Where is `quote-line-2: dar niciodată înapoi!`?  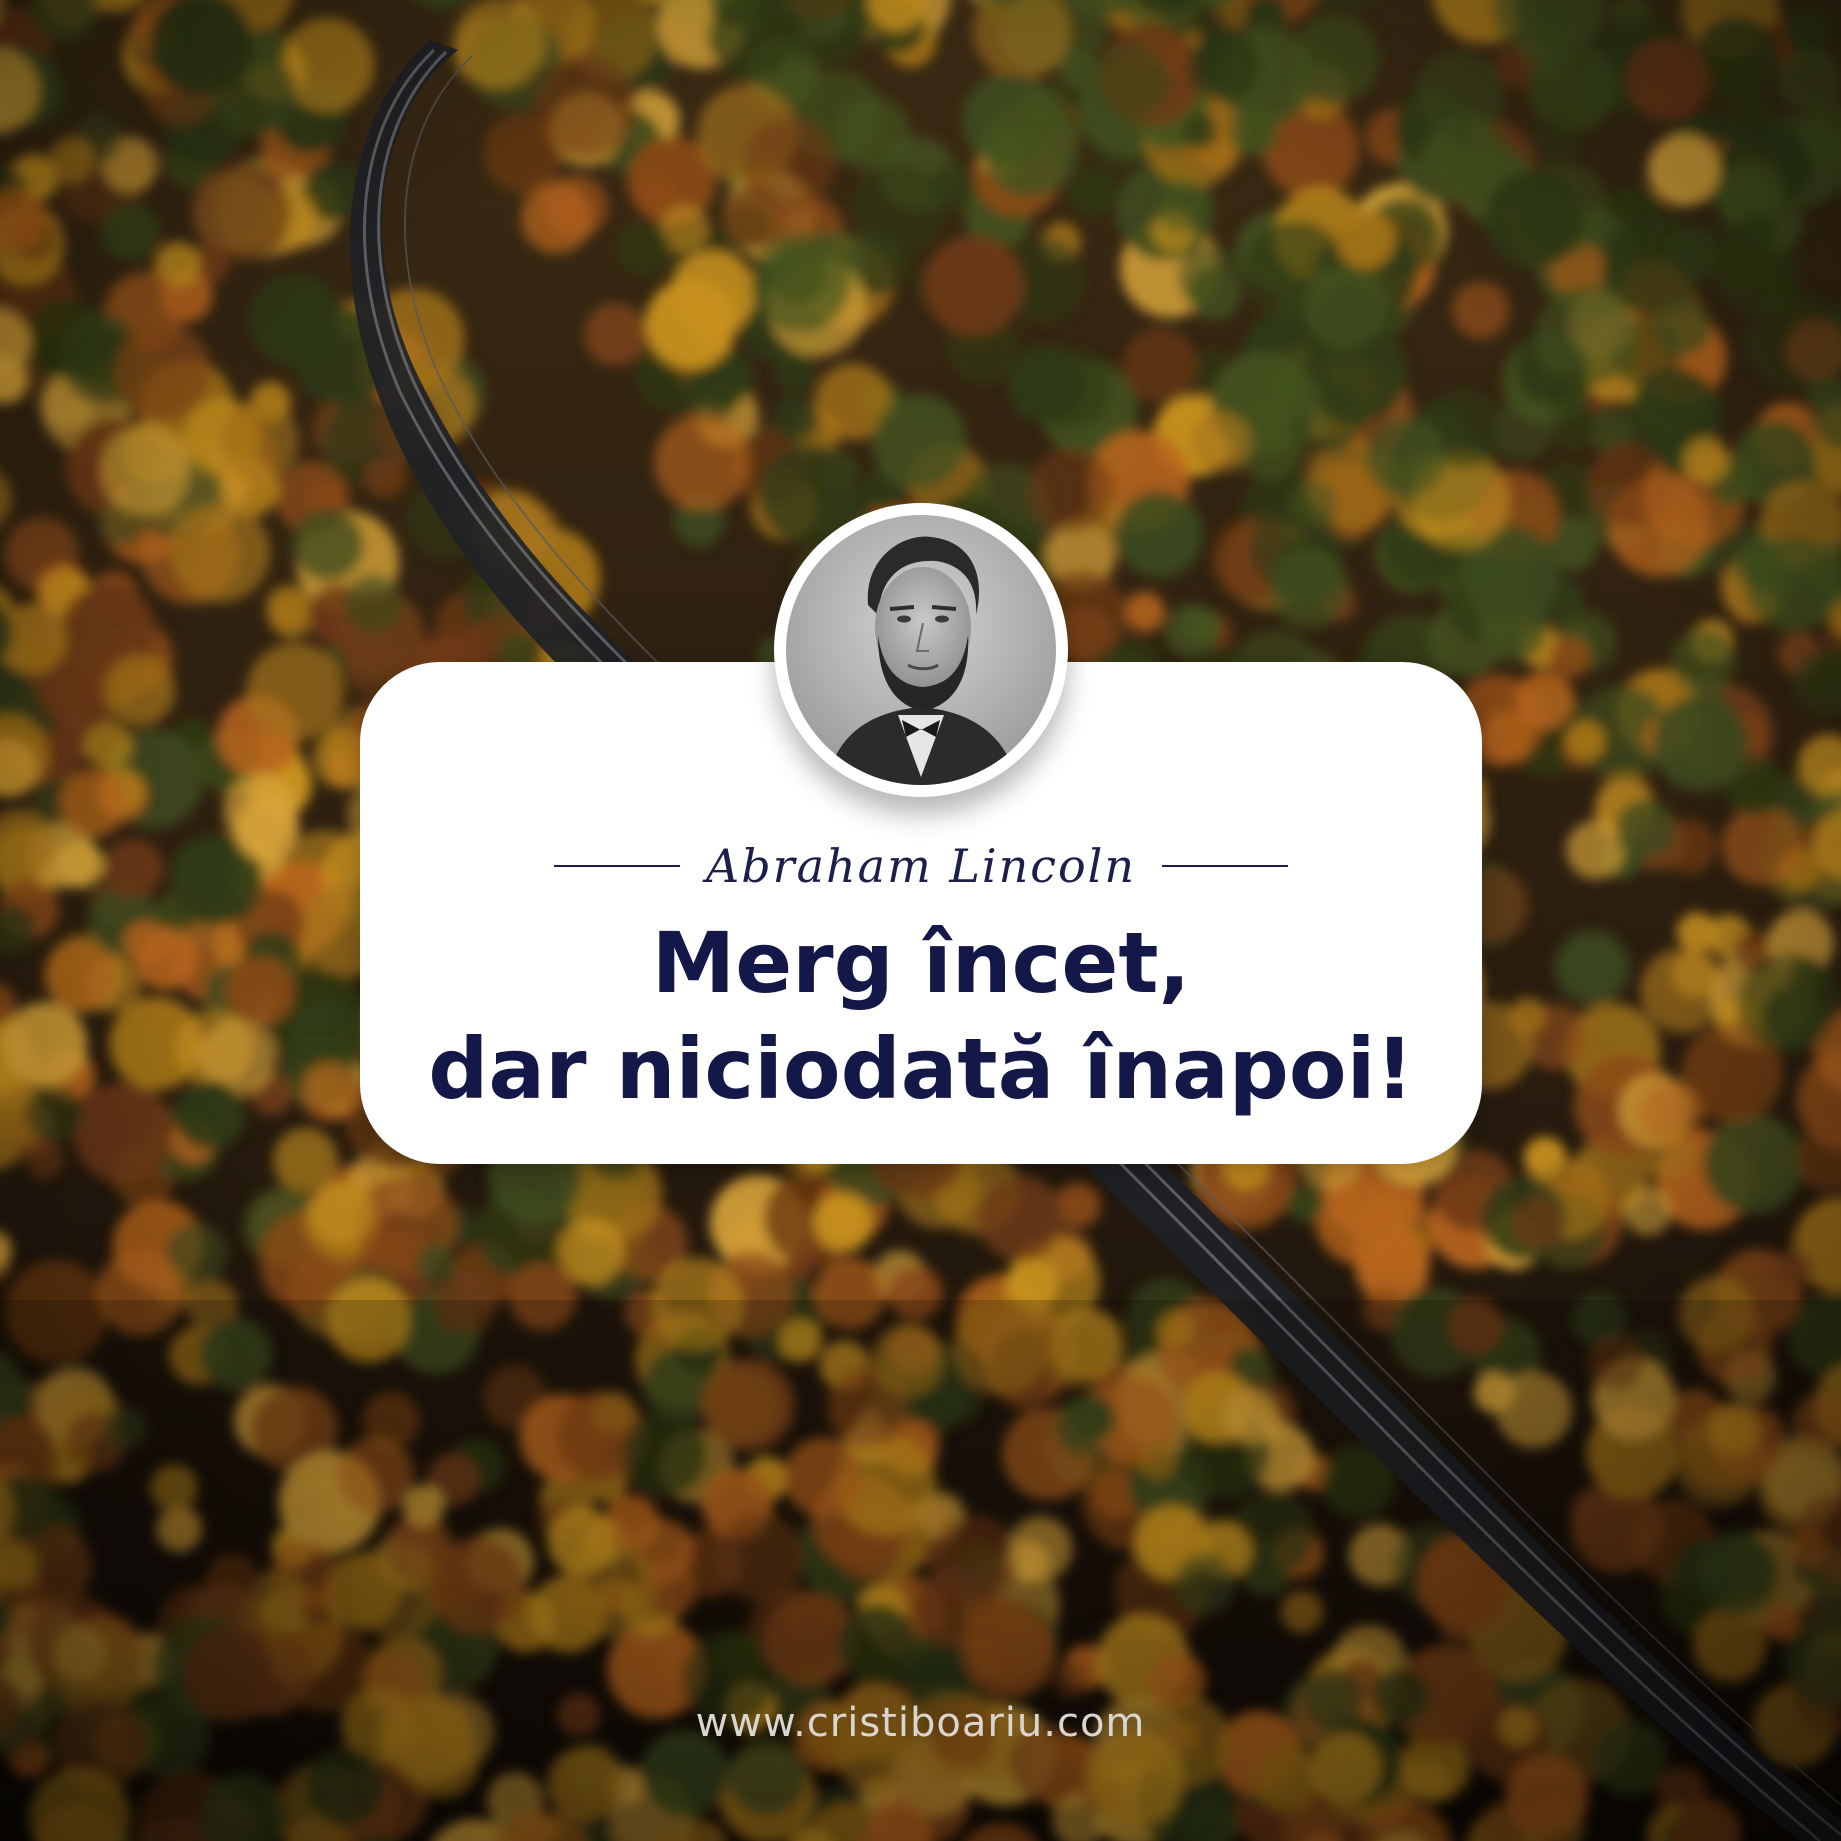
quote-line-2: dar niciodată înapoi! is located at coordinates (921, 1069).